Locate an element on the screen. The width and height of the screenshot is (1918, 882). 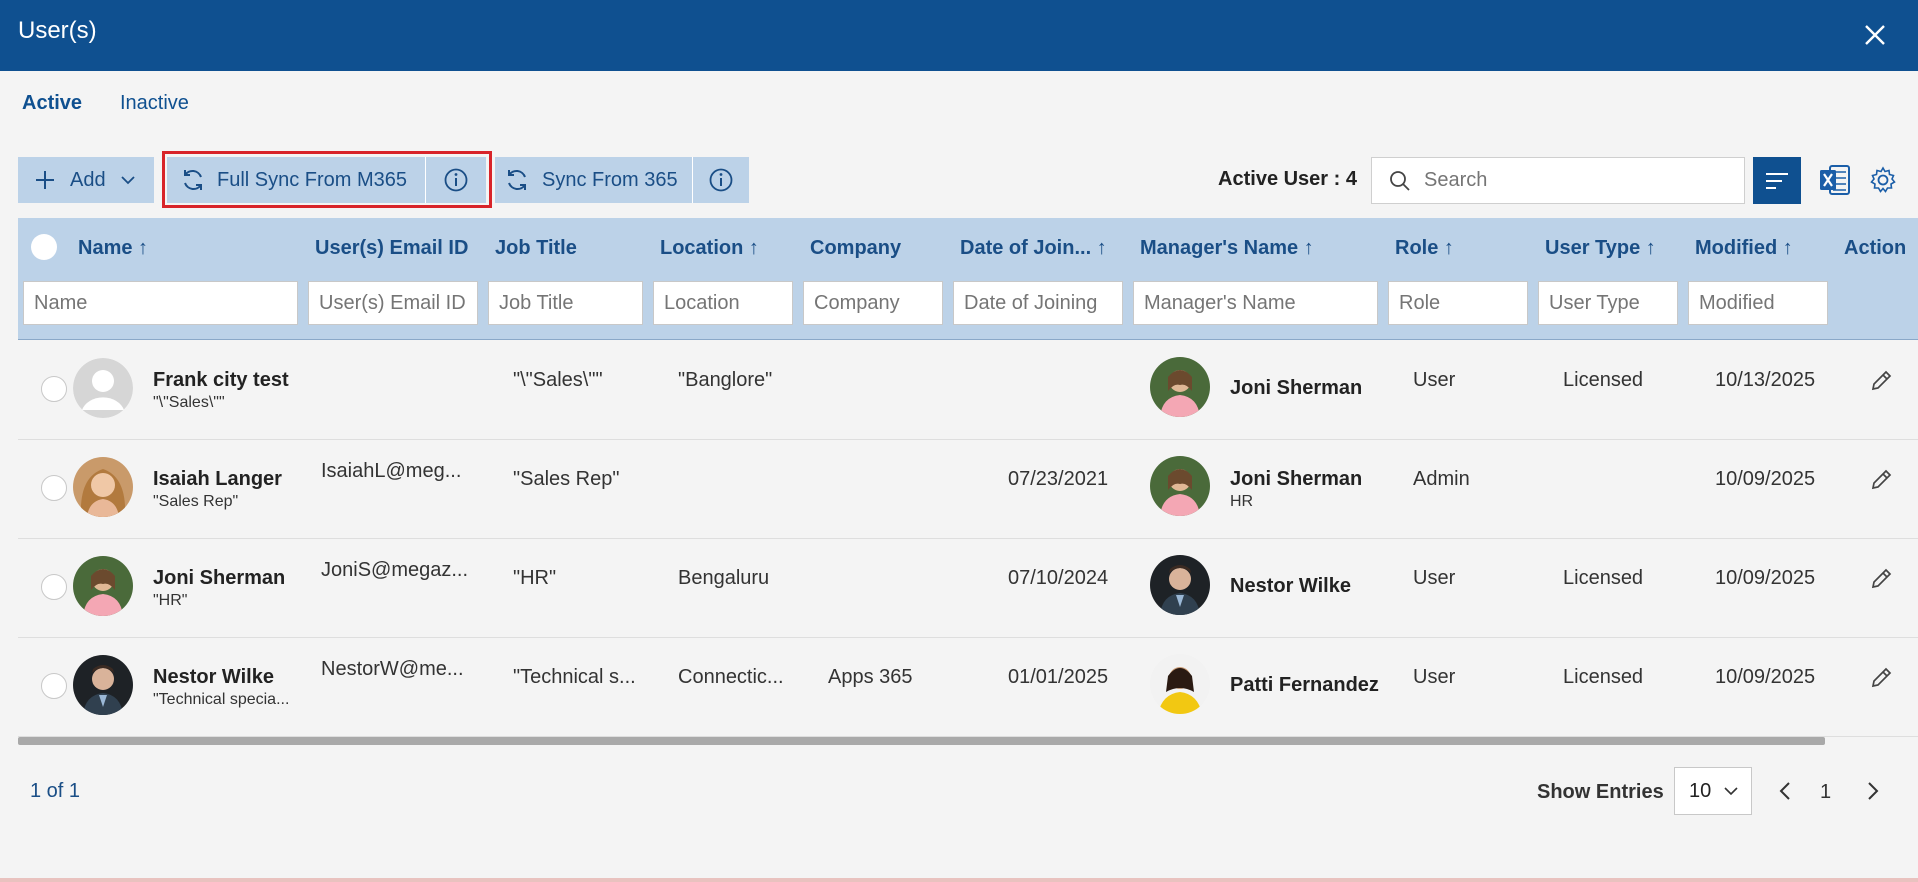
user-name: Joni Sherman is located at coordinates (219, 578).